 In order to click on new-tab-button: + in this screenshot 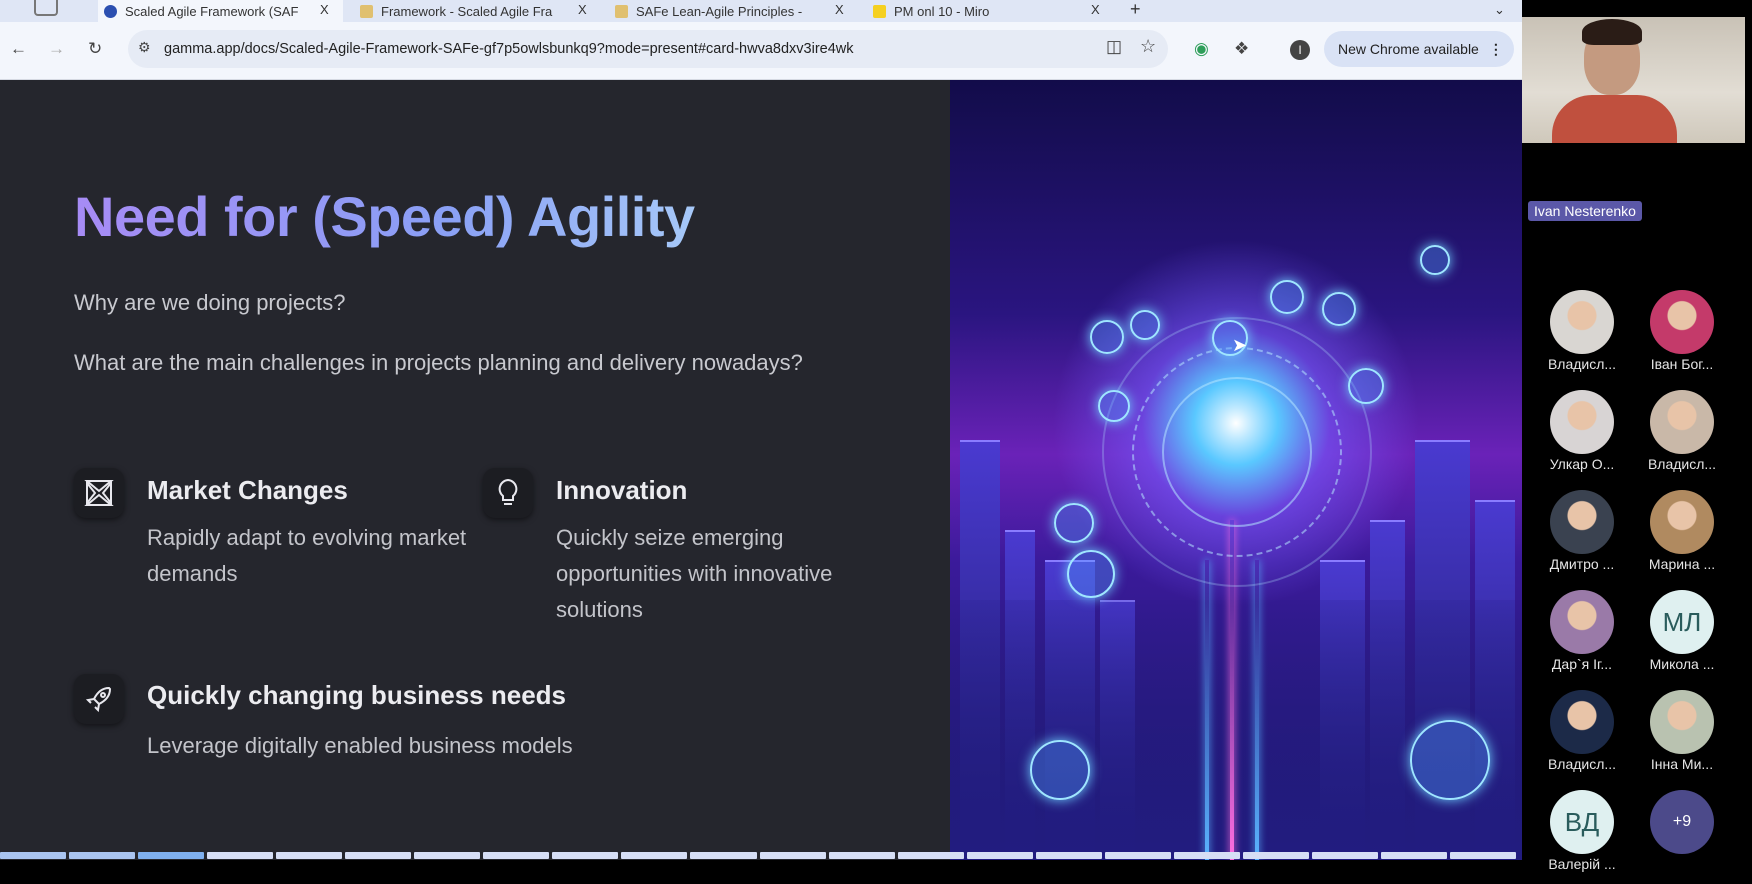, I will do `click(1135, 10)`.